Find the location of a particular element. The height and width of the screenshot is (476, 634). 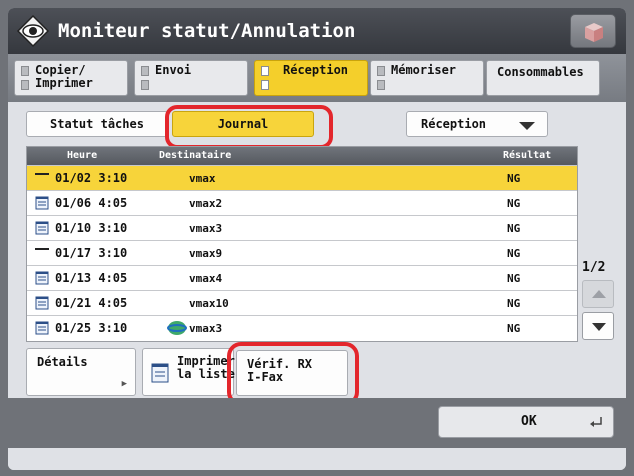

row-destination: vmax9 is located at coordinates (206, 253).